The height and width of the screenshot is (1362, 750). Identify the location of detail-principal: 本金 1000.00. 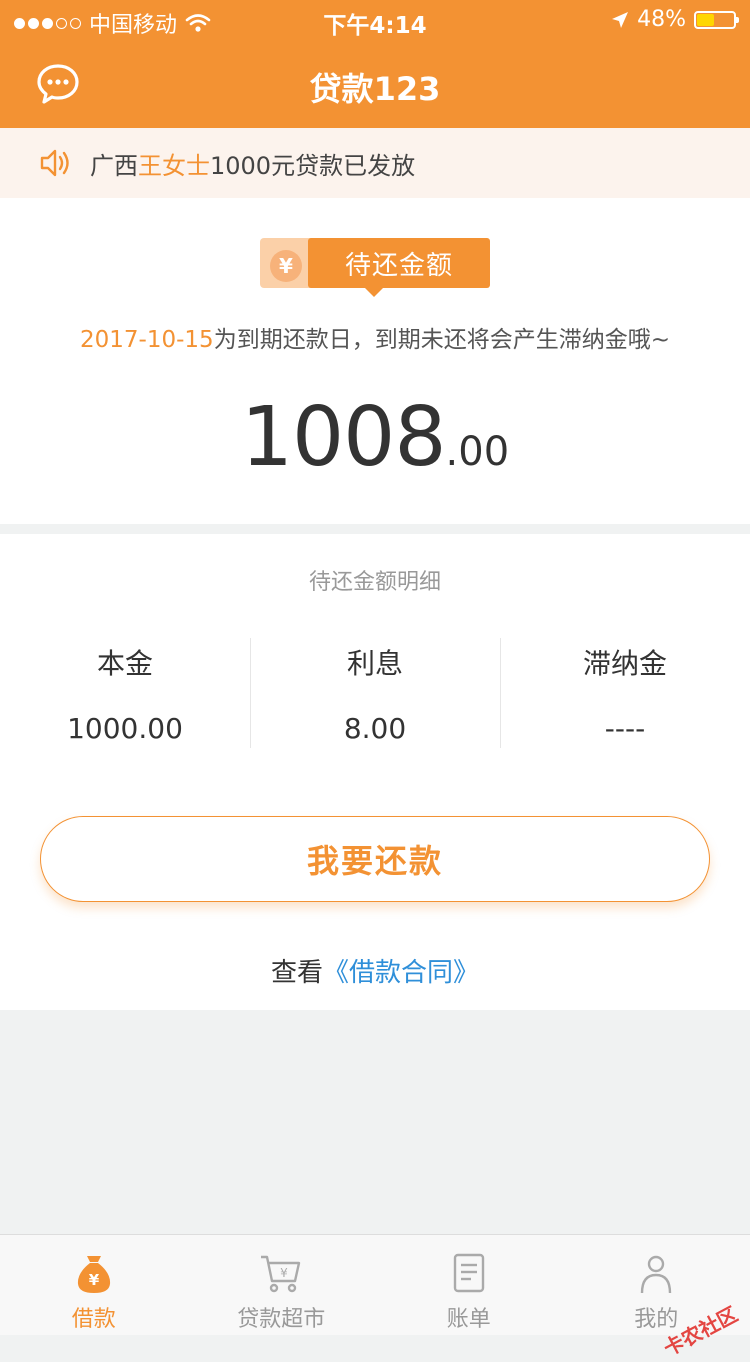
(125, 693).